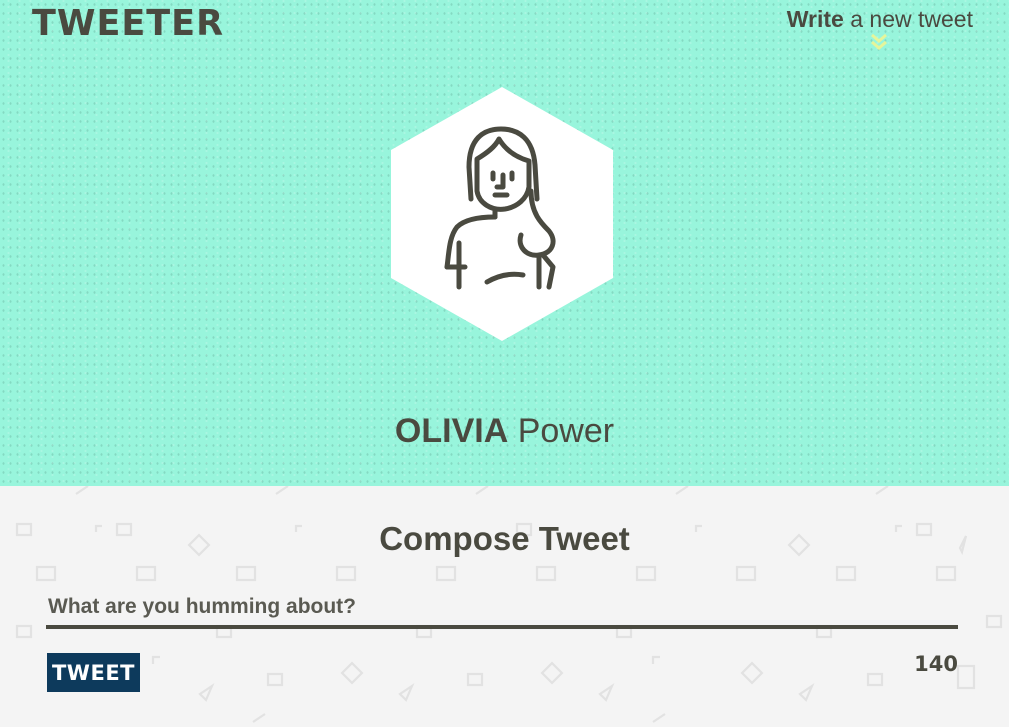 The width and height of the screenshot is (1009, 727). I want to click on app-logo: TWEETER, so click(128, 24).